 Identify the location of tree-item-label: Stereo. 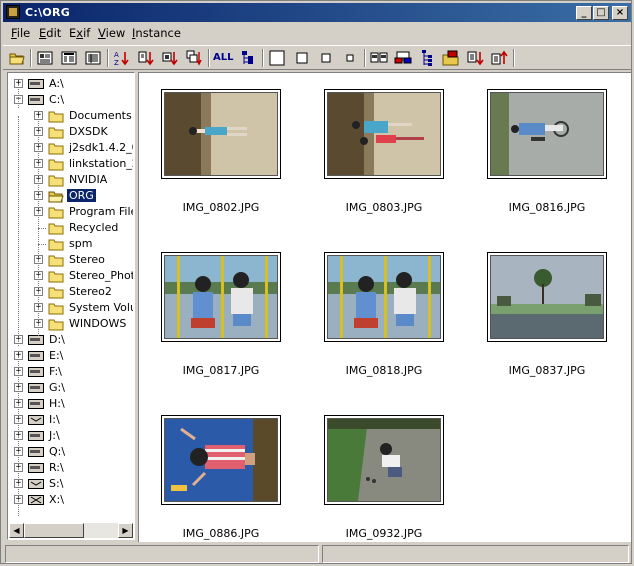
(87, 259).